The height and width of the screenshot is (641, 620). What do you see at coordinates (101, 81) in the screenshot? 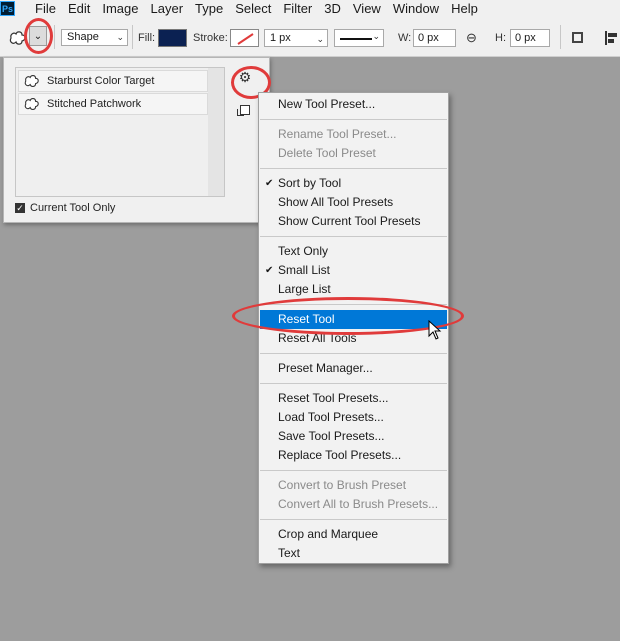
I see `preset-item-label: Starburst Color Target` at bounding box center [101, 81].